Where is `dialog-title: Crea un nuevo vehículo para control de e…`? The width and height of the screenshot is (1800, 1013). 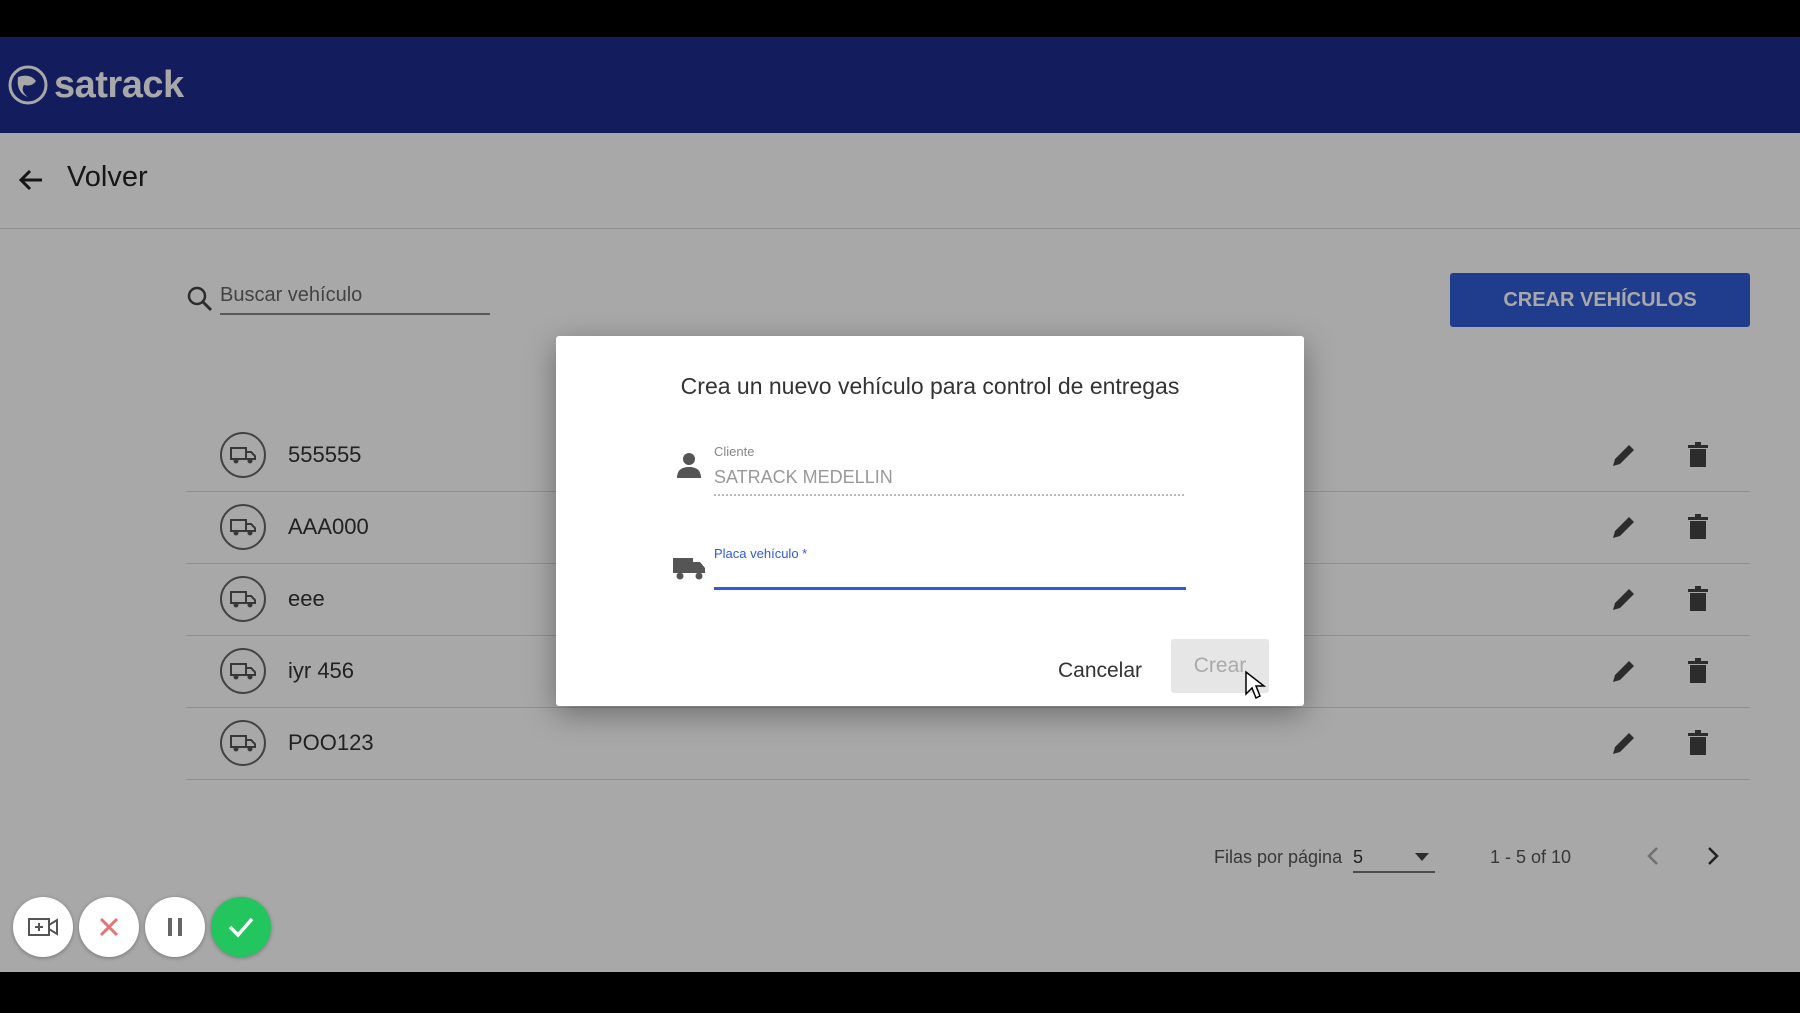
dialog-title: Crea un nuevo vehículo para control de e… is located at coordinates (930, 386).